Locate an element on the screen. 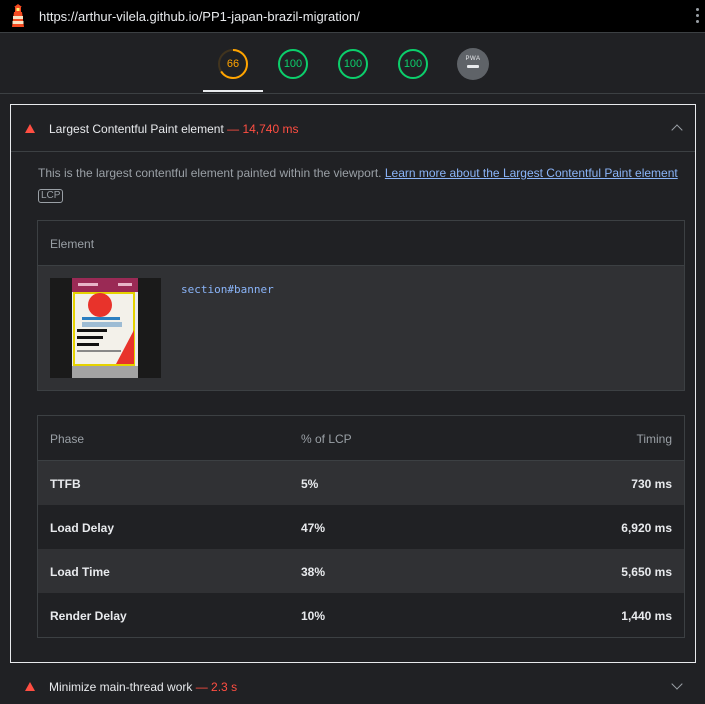 The height and width of the screenshot is (704, 705). audit-title: Minimize main-thread work — 2.3 s is located at coordinates (143, 687).